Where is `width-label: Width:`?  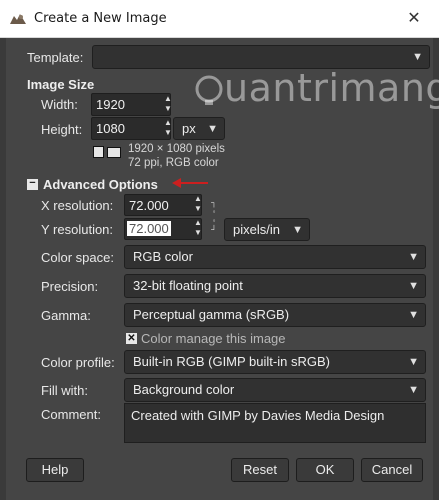 width-label: Width: is located at coordinates (59, 104).